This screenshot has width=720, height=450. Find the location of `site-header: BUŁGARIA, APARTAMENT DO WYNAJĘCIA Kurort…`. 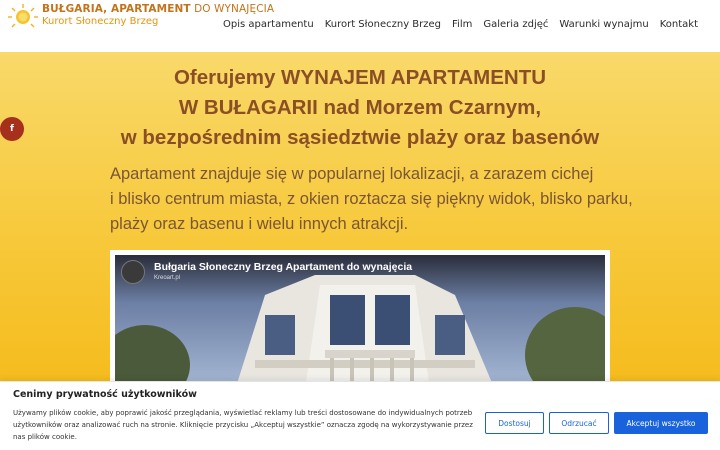

site-header: BUŁGARIA, APARTAMENT DO WYNAJĘCIA Kurort… is located at coordinates (360, 26).